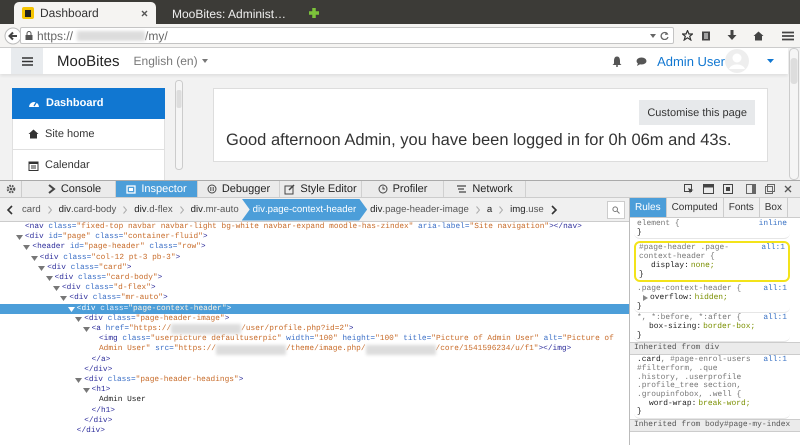 This screenshot has width=800, height=445. What do you see at coordinates (485, 189) in the screenshot?
I see `devtools-tab: Network` at bounding box center [485, 189].